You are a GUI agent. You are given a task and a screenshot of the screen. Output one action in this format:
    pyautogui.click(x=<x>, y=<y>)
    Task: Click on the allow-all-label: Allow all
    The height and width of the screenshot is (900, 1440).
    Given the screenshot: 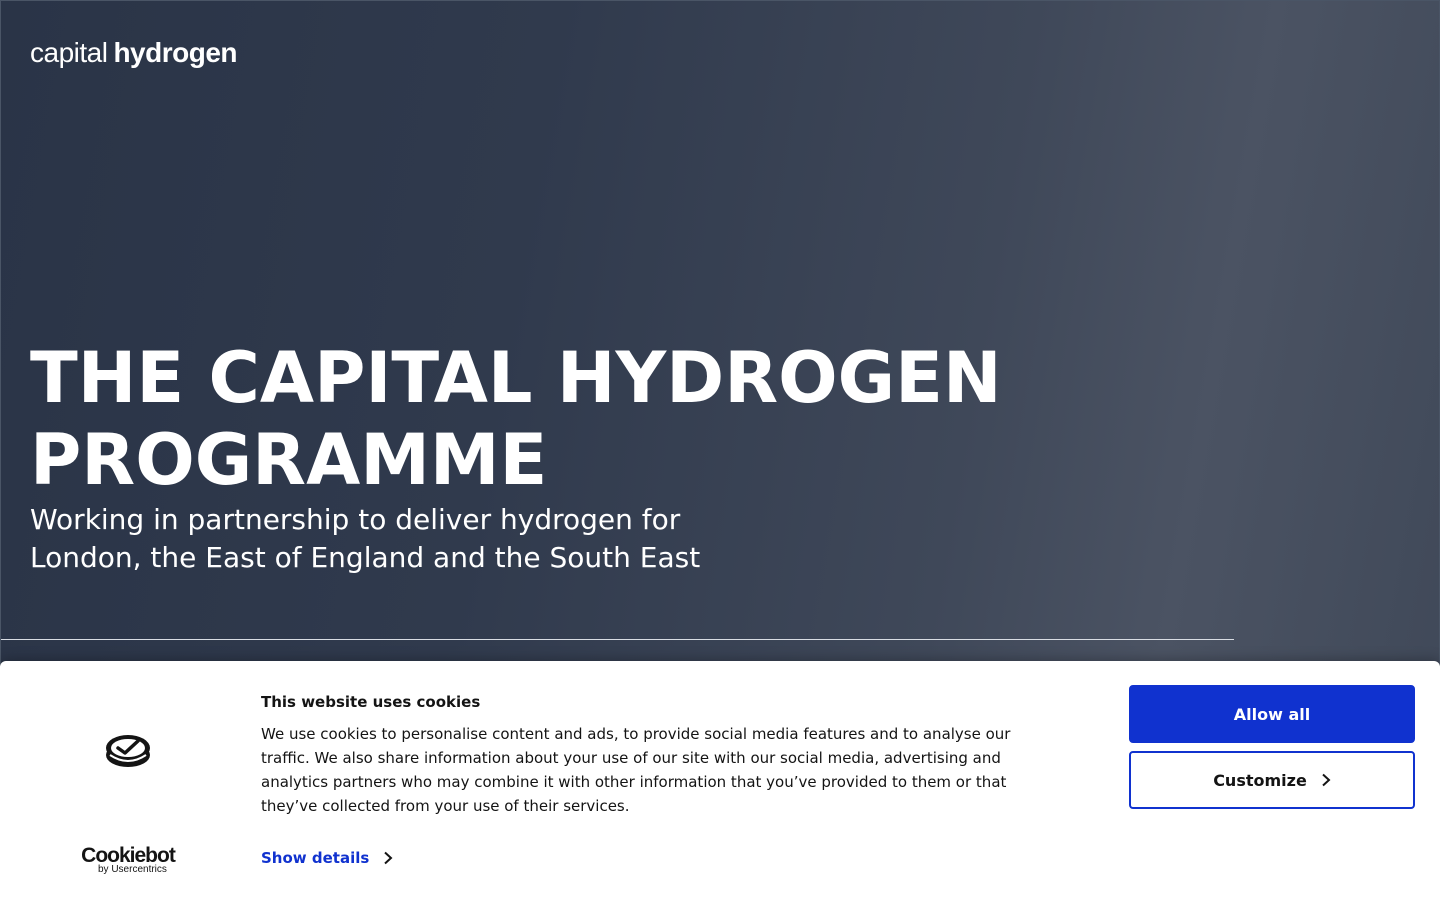 What is the action you would take?
    pyautogui.click(x=1272, y=714)
    